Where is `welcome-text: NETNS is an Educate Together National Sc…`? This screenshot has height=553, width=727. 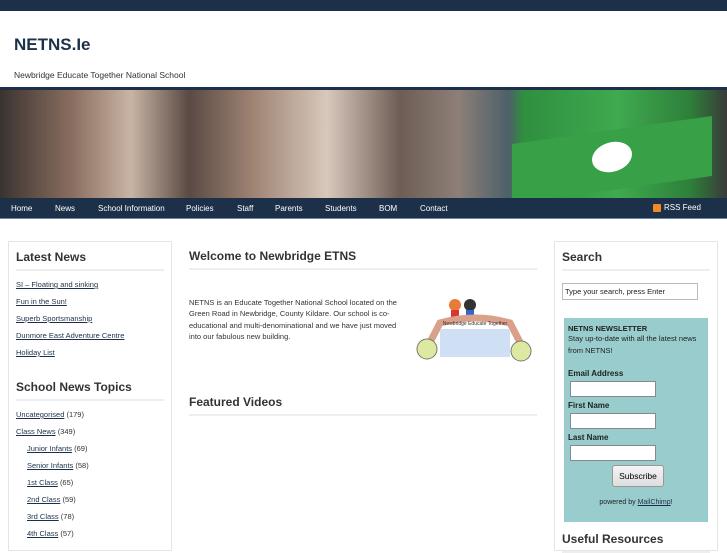 welcome-text: NETNS is an Educate Together National Sc… is located at coordinates (293, 319).